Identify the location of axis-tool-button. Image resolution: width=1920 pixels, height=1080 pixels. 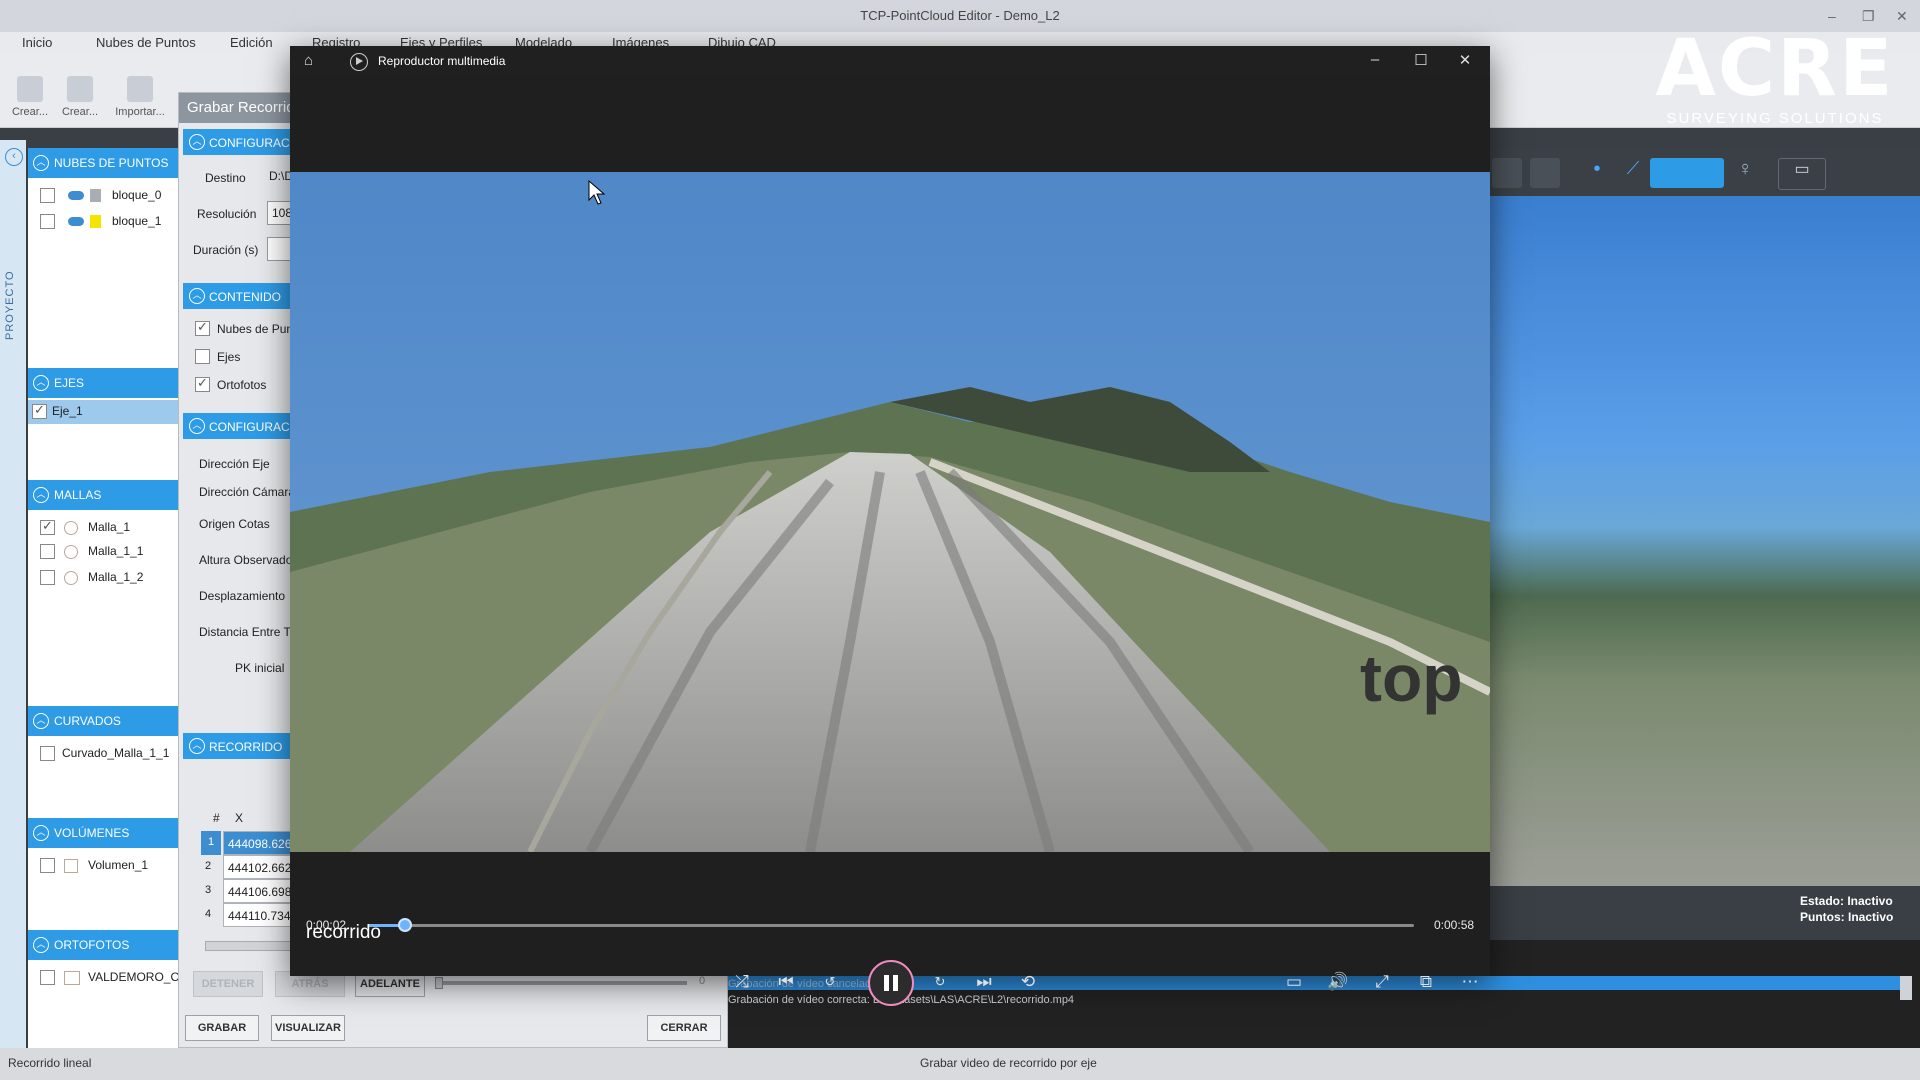
(1687, 173).